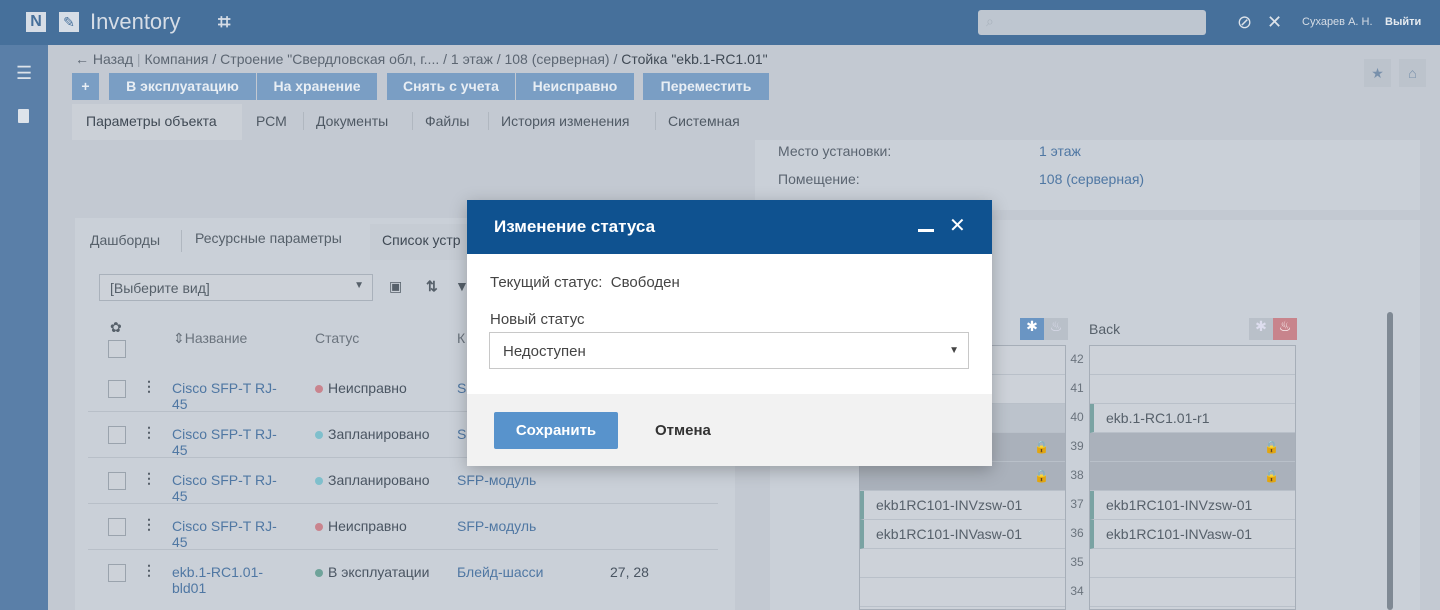 This screenshot has height=610, width=1440. What do you see at coordinates (706, 86) in the screenshot?
I see `move-button: Переместить` at bounding box center [706, 86].